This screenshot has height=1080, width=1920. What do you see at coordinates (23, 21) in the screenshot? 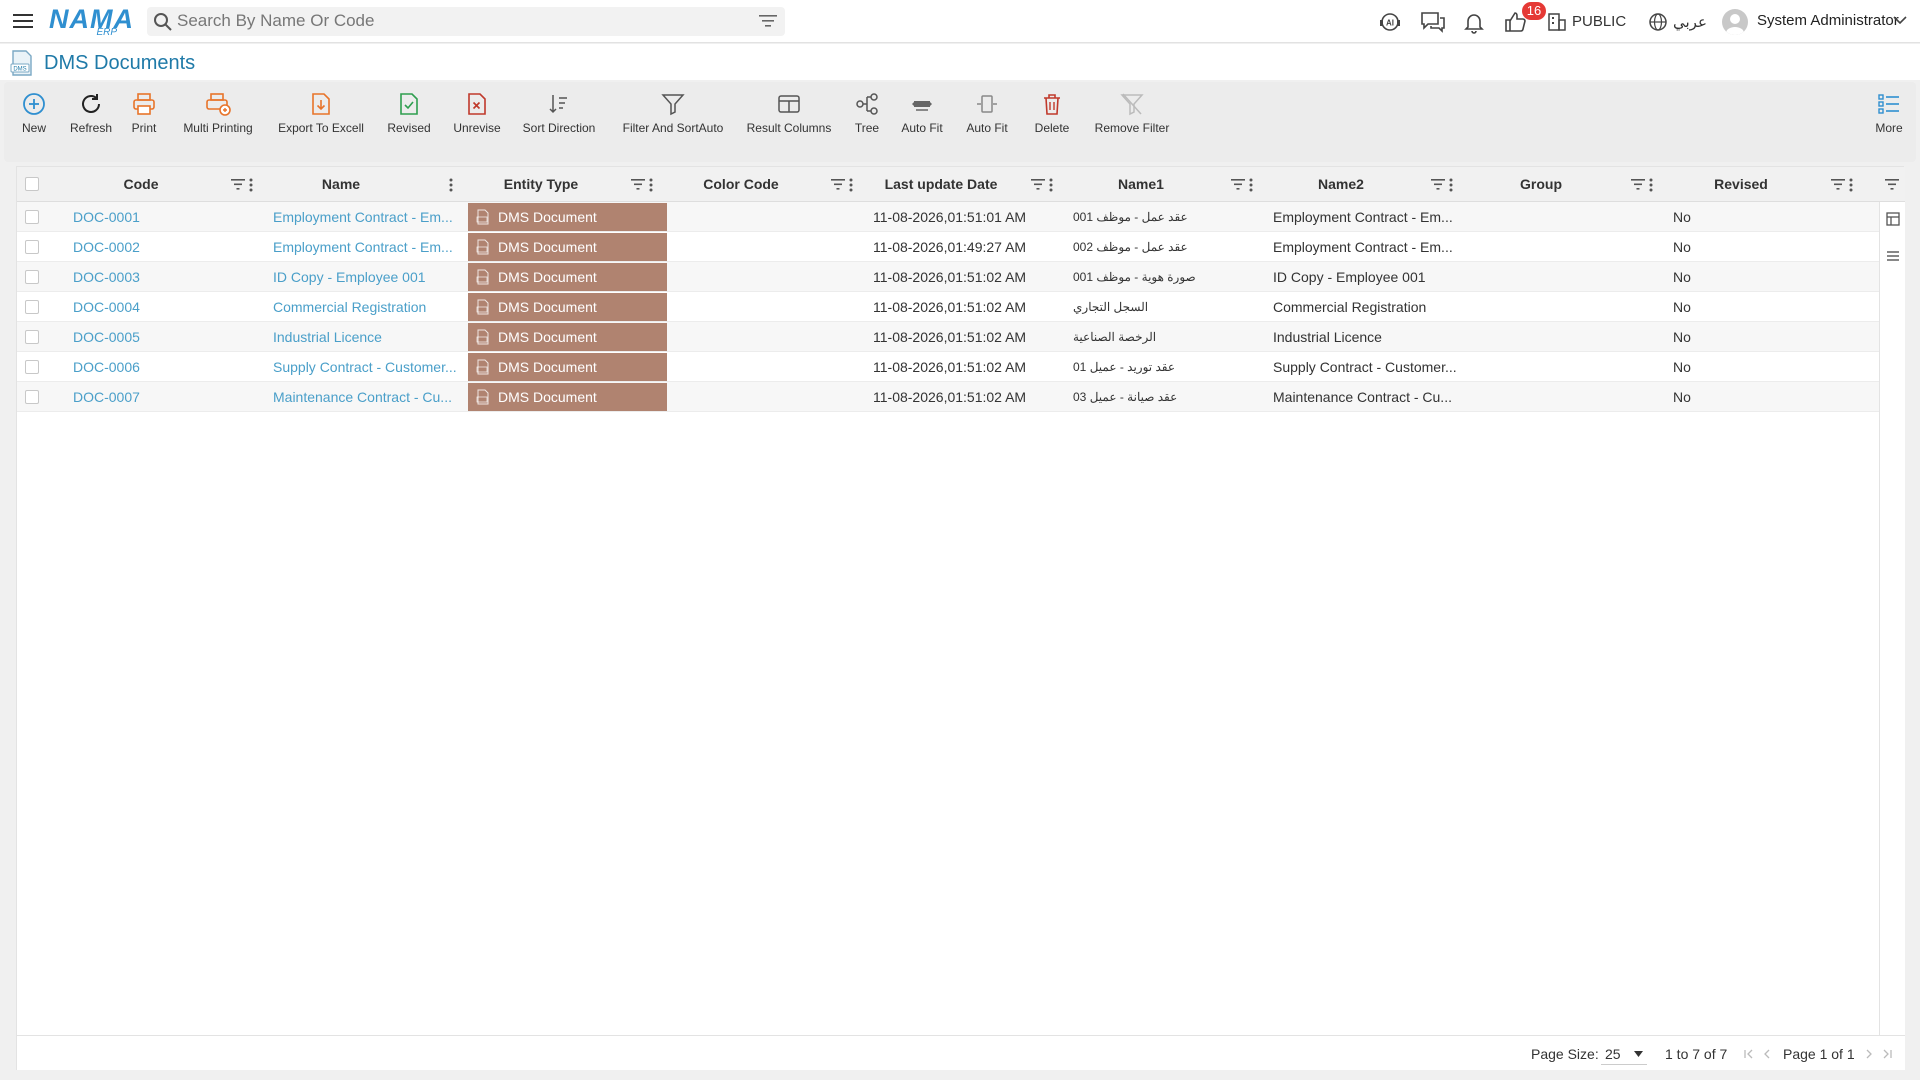
I see `menu-icon` at bounding box center [23, 21].